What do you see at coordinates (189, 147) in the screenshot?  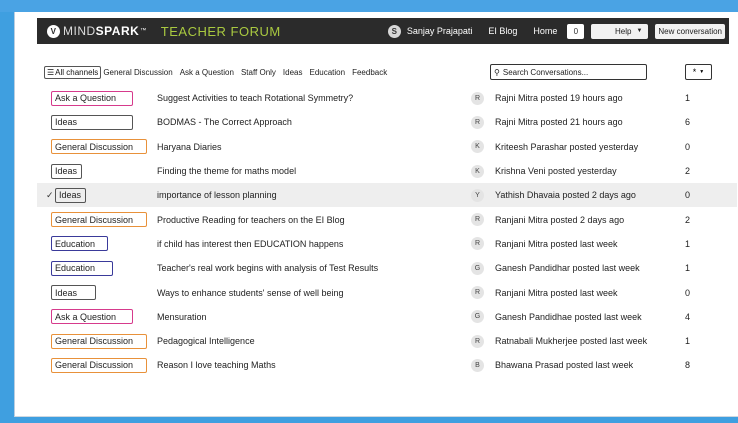 I see `conversation-title: Haryana Diaries` at bounding box center [189, 147].